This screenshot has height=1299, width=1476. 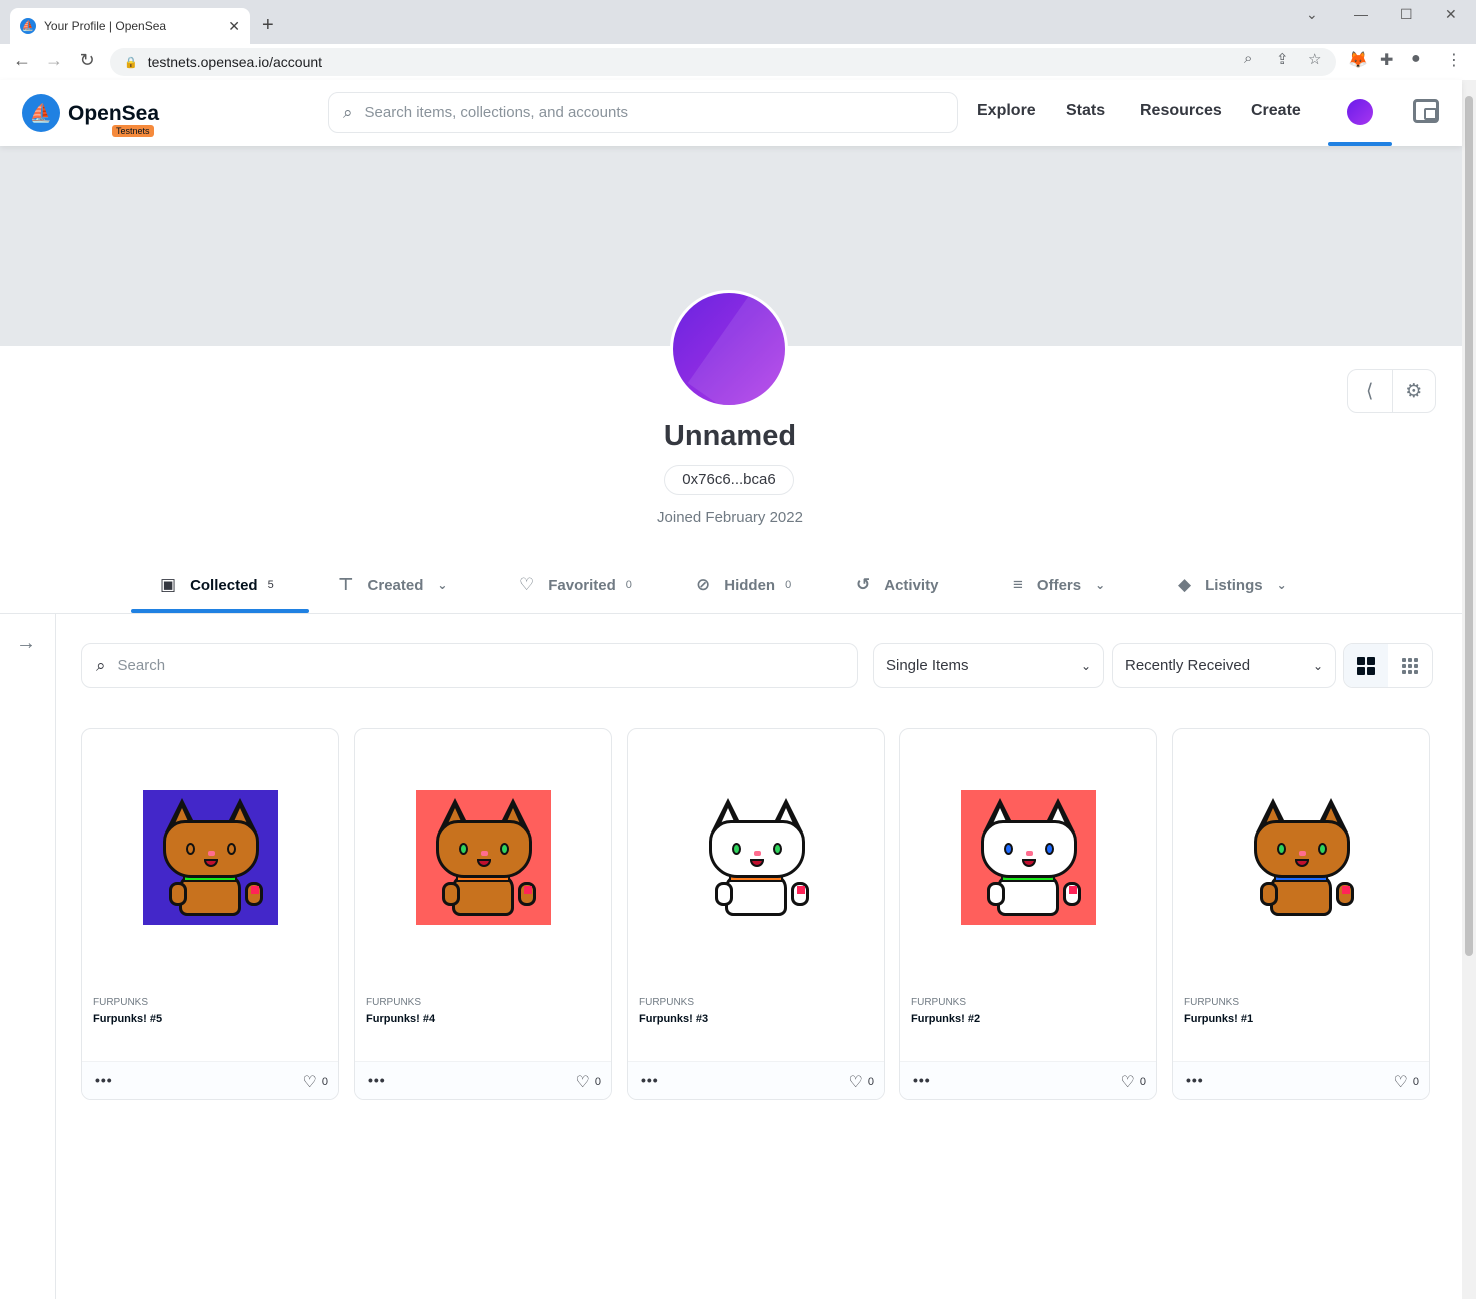 What do you see at coordinates (26, 643) in the screenshot?
I see `expand-filters-arrow-icon: →` at bounding box center [26, 643].